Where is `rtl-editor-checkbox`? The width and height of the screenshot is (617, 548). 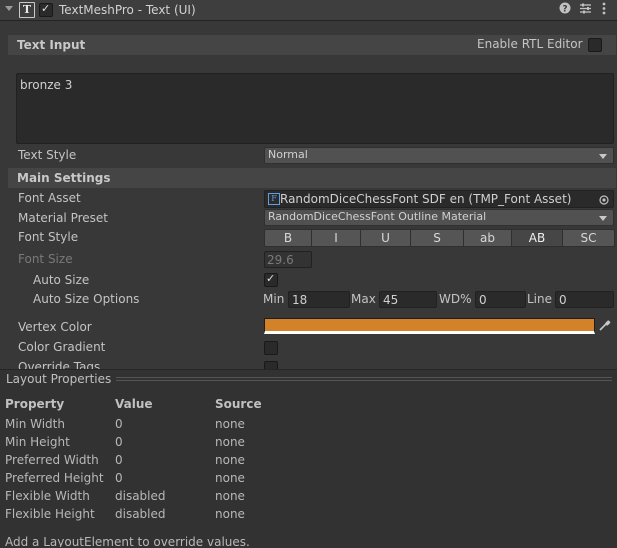
rtl-editor-checkbox is located at coordinates (595, 45).